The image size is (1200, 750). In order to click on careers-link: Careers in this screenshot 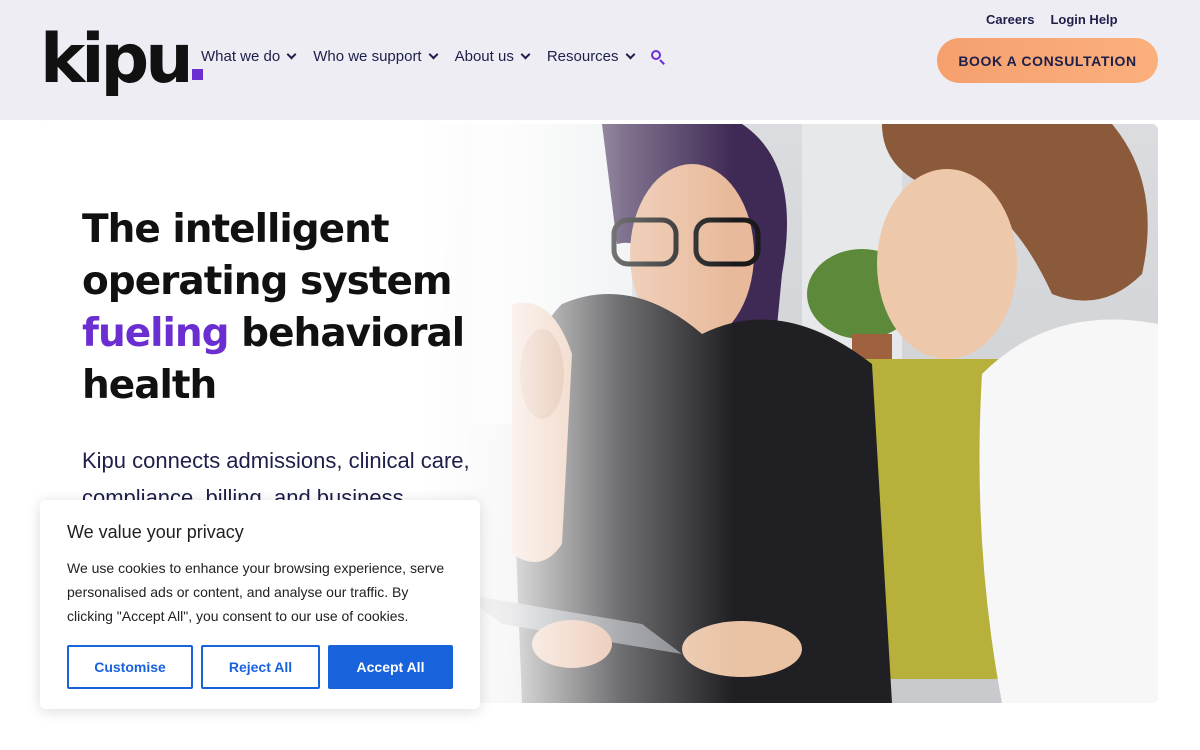, I will do `click(1010, 19)`.